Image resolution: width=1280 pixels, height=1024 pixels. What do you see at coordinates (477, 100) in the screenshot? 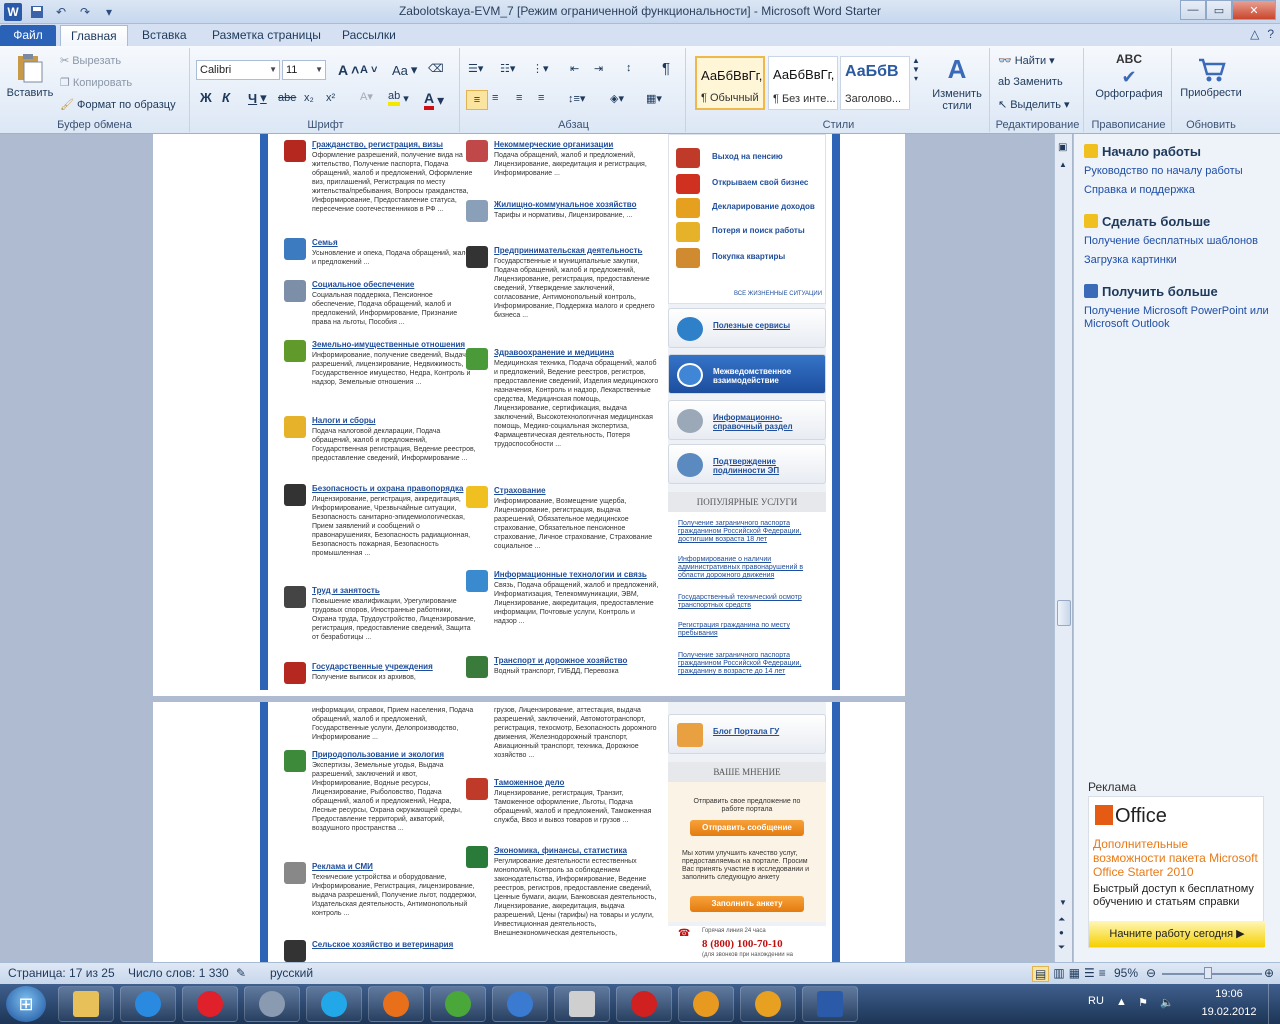
I see `align-left-icon: ≡` at bounding box center [477, 100].